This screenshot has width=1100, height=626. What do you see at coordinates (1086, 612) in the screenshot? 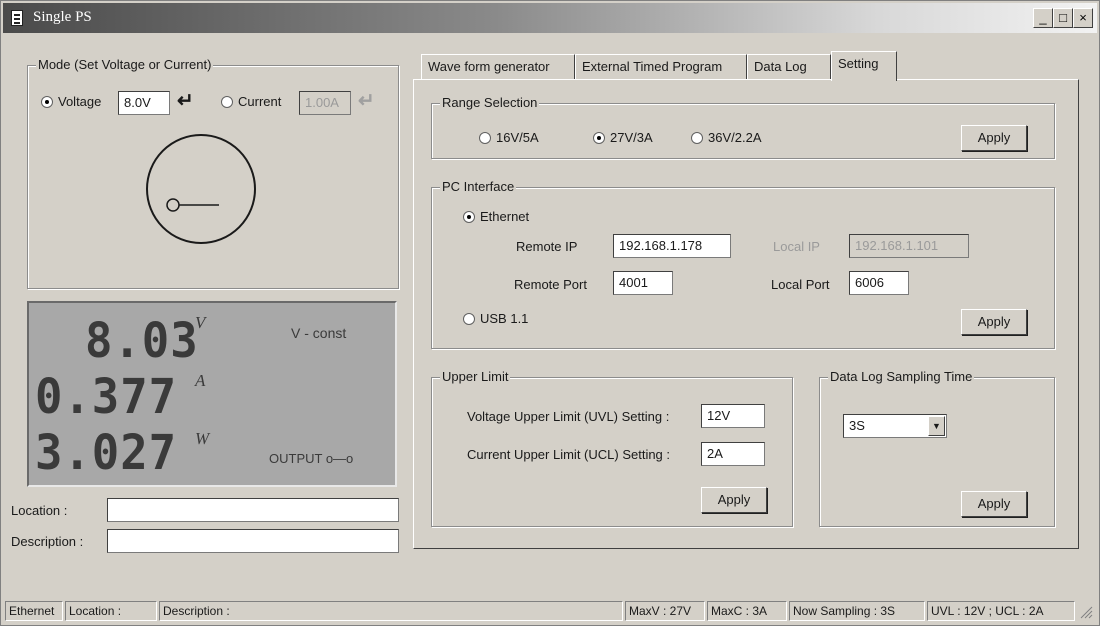
I see `resize-grip-icon` at bounding box center [1086, 612].